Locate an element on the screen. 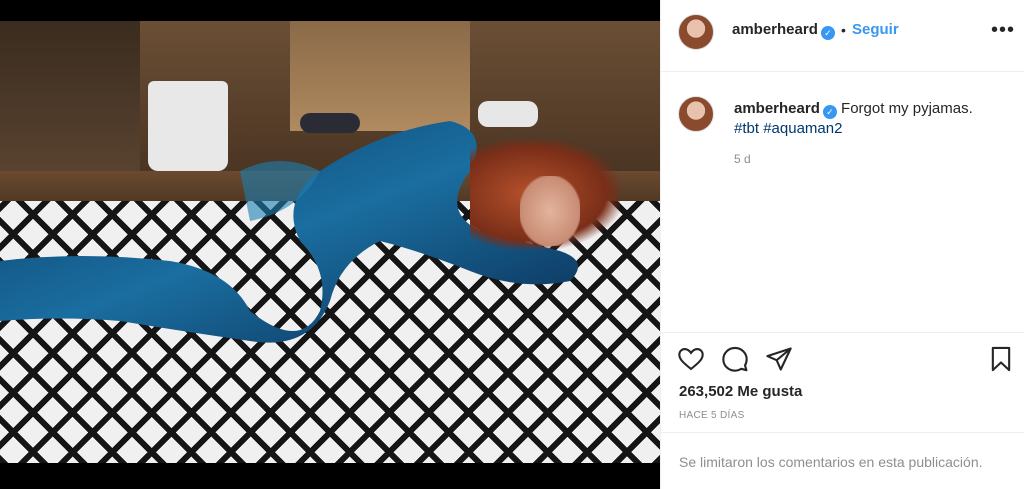  post-header: amberheard ✓ • Seguir ••• is located at coordinates (842, 36).